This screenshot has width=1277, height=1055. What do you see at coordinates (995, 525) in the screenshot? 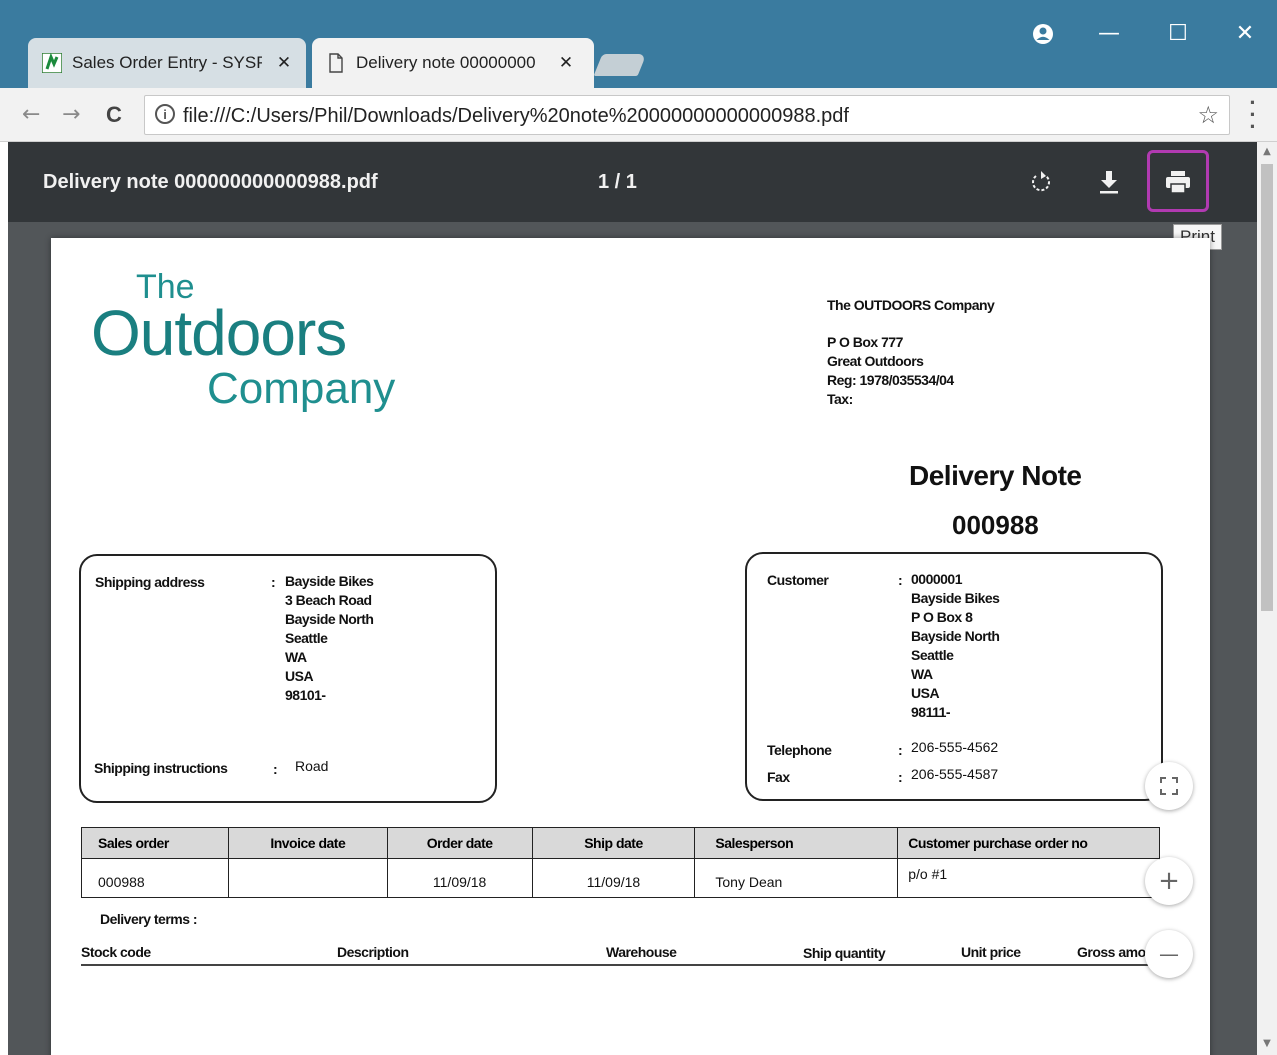
I see `document-number: 000988` at bounding box center [995, 525].